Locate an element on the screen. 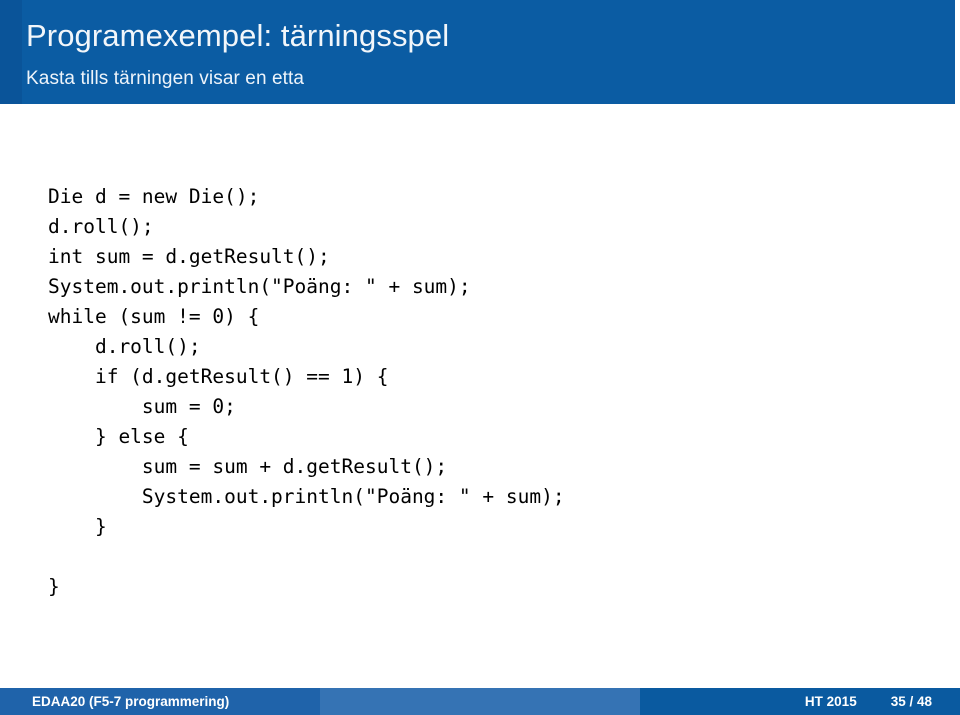 This screenshot has height=715, width=960. footer-spacer is located at coordinates (480, 701).